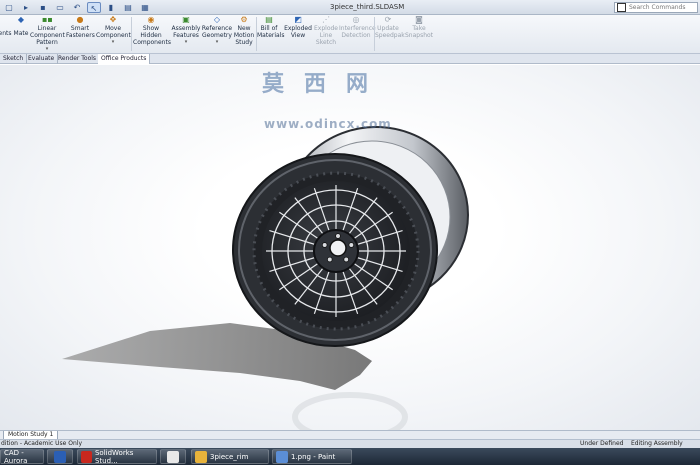 Image resolution: width=700 pixels, height=465 pixels. Describe the element at coordinates (16, 456) in the screenshot. I see `taskbar-label: CAD - Aurora` at that location.